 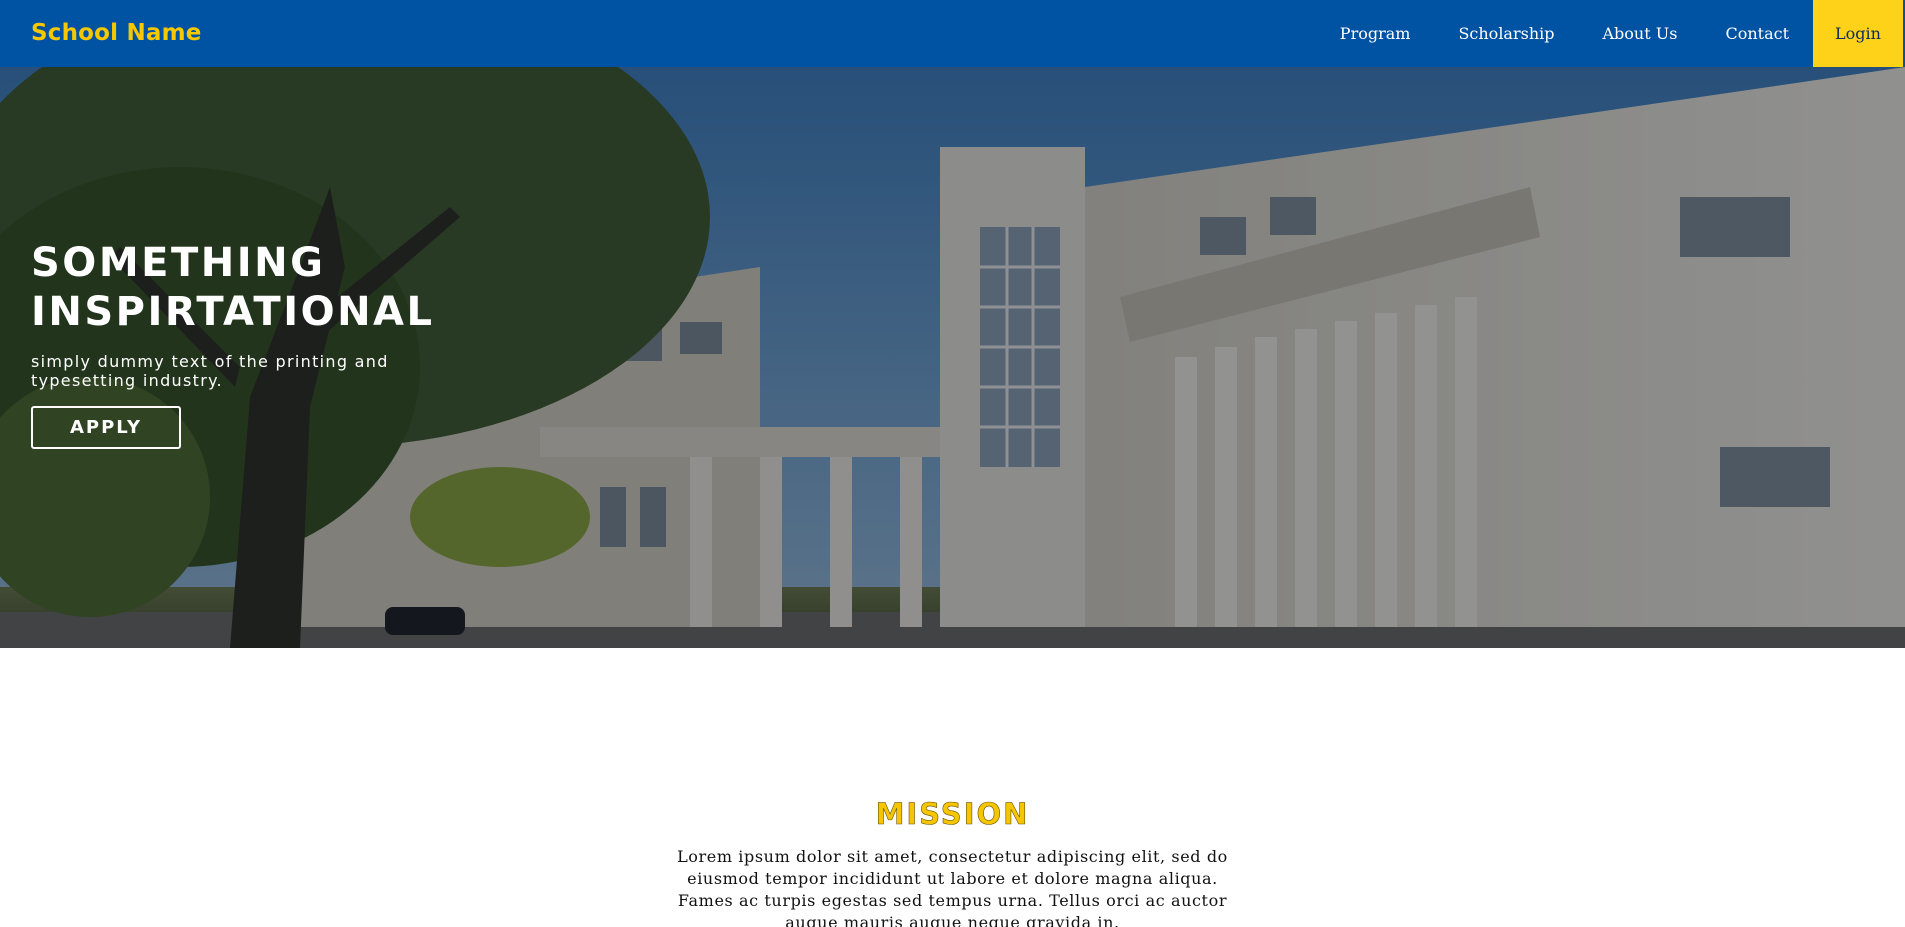 I want to click on nav-link-scholarship: Scholarship, so click(x=1506, y=33).